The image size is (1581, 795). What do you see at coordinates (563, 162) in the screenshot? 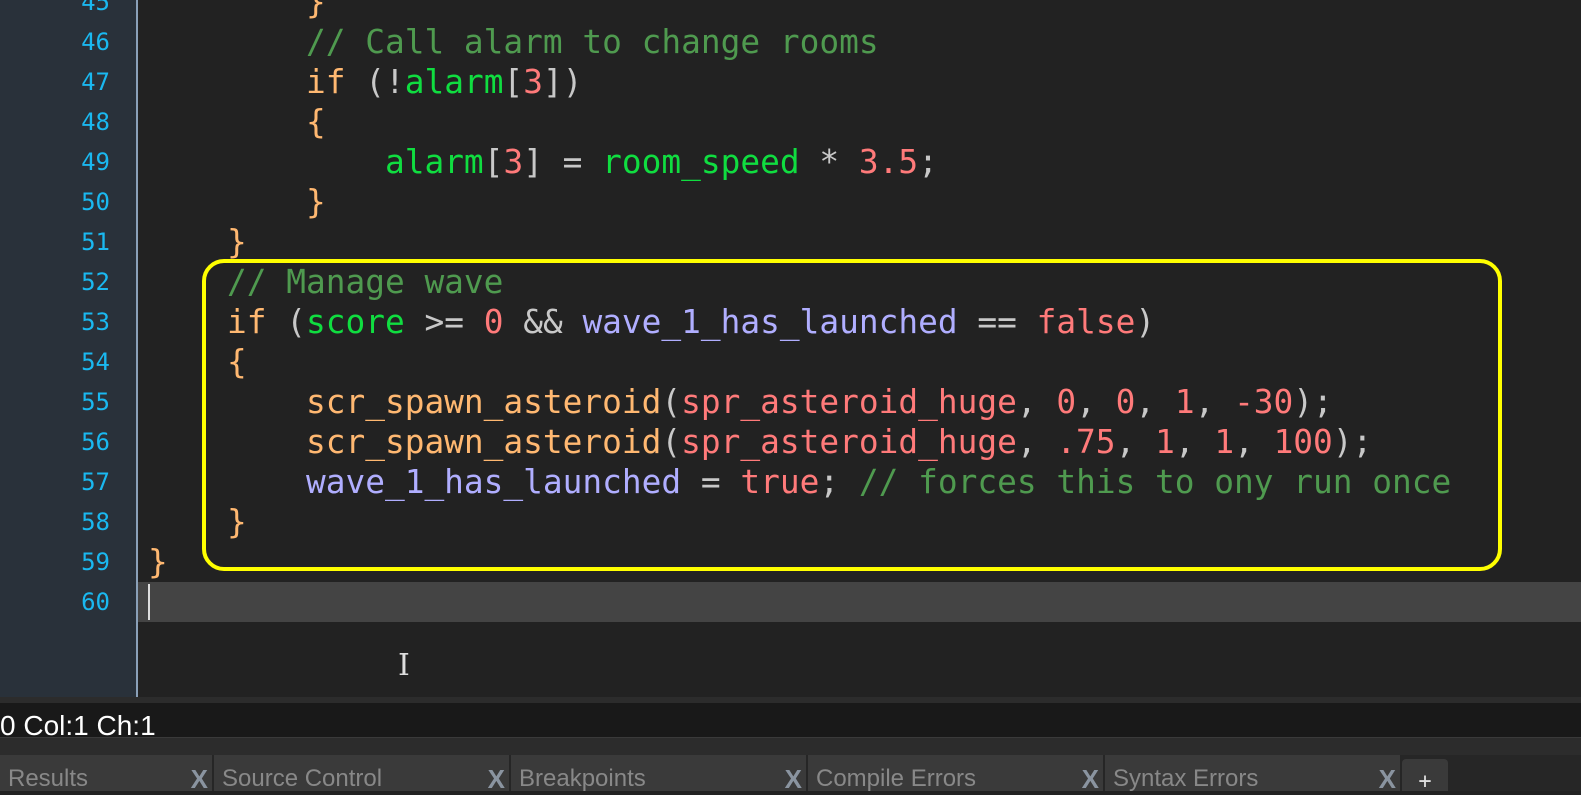
I see `code-token: ] =` at bounding box center [563, 162].